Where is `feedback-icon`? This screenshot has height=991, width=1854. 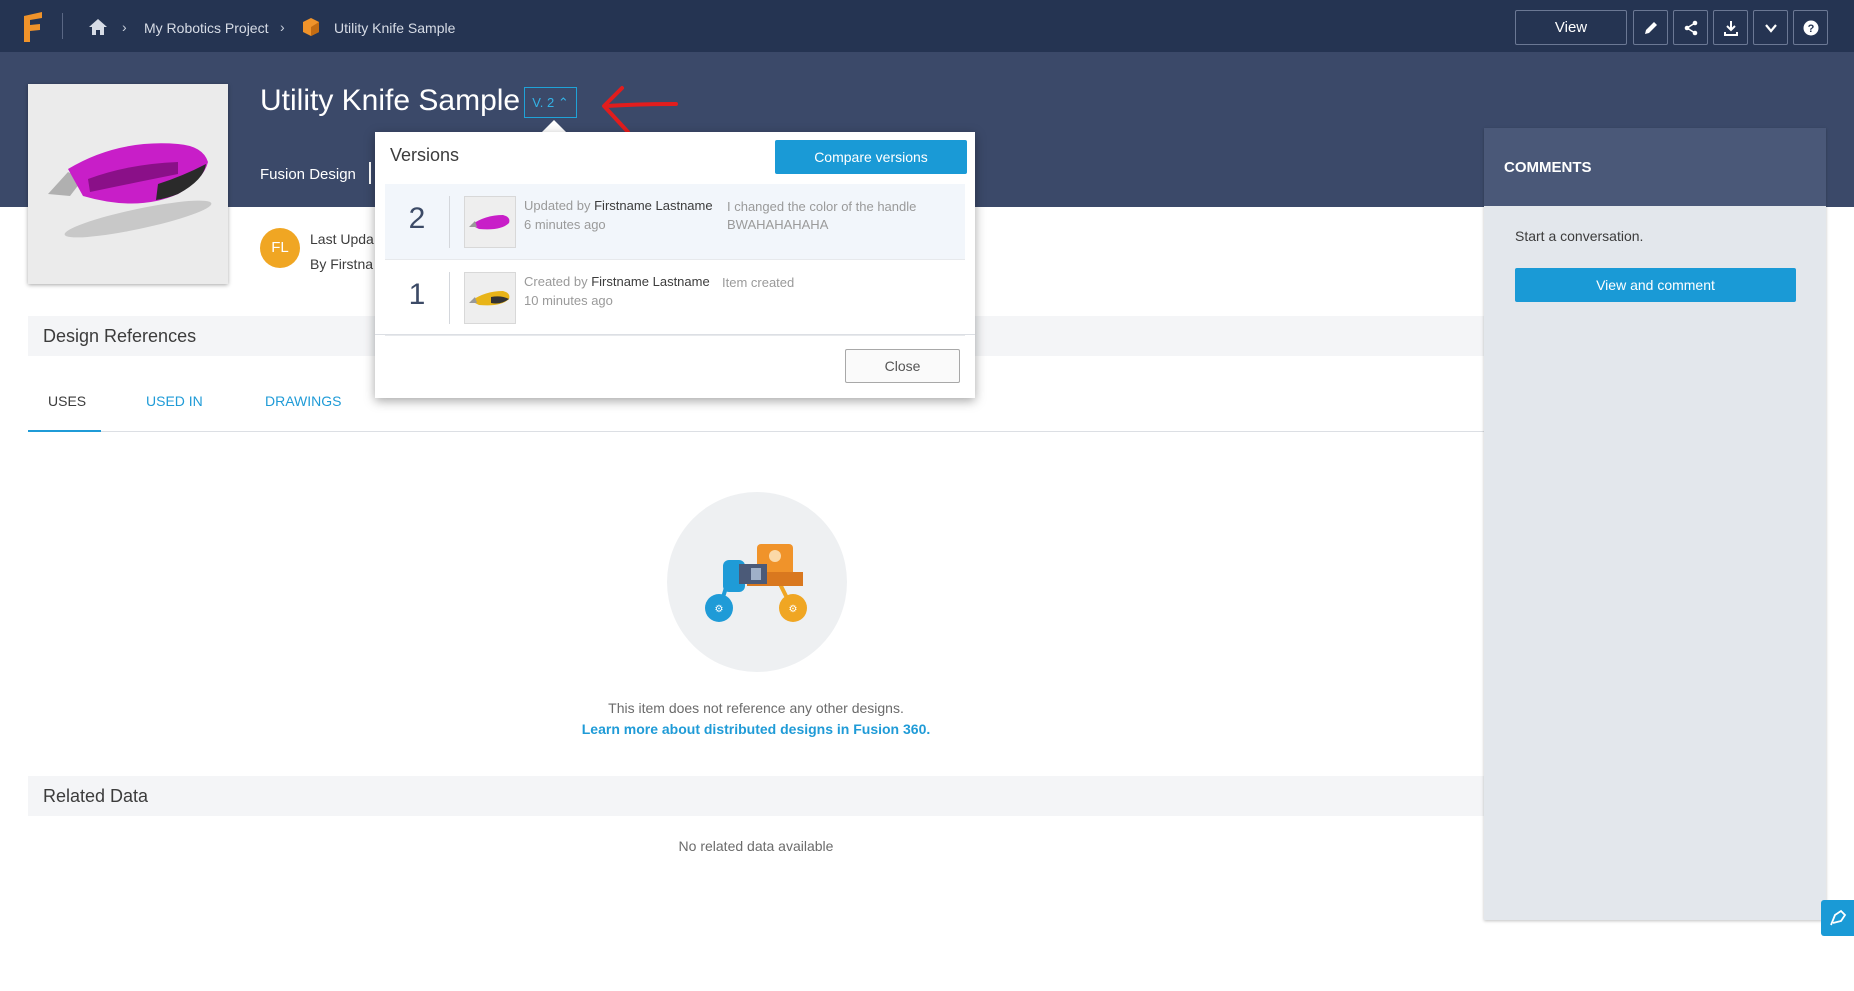
feedback-icon is located at coordinates (1837, 917).